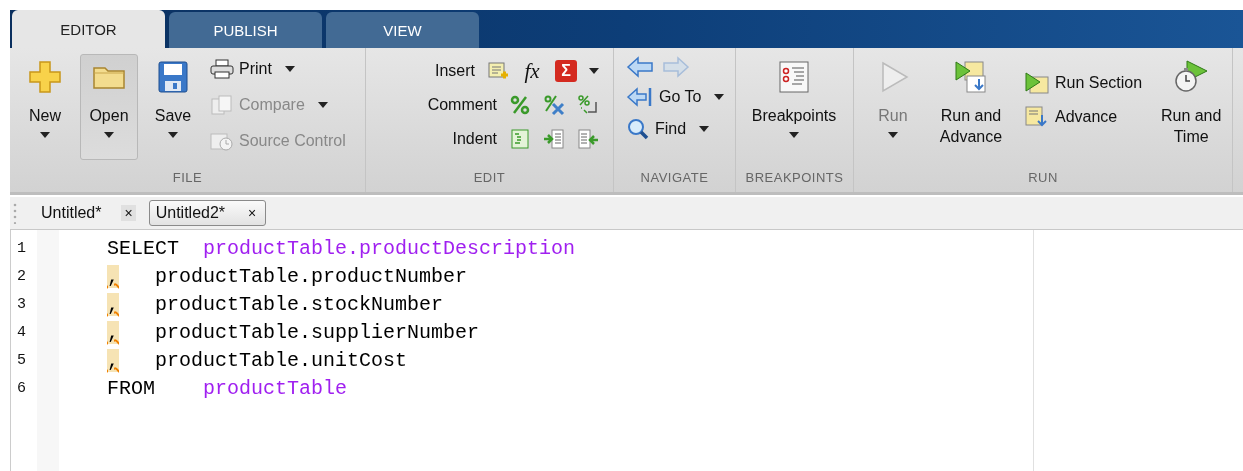 The width and height of the screenshot is (1243, 471). What do you see at coordinates (276, 305) in the screenshot?
I see `code-line: , productTable.stockNumber` at bounding box center [276, 305].